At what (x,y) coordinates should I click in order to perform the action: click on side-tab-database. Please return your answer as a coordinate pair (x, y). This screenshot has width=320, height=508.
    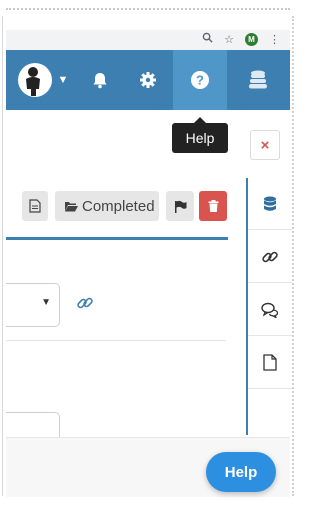
    Looking at the image, I should click on (270, 204).